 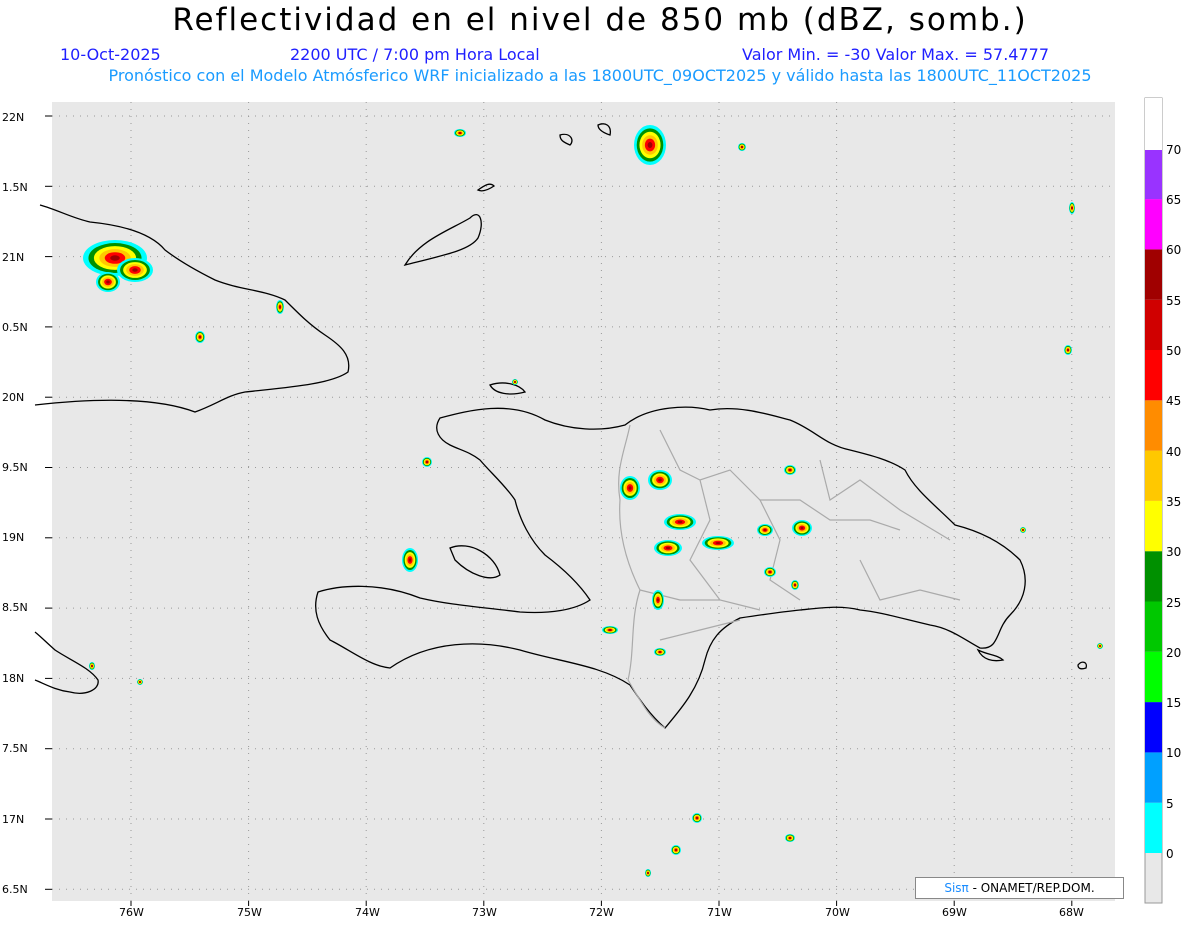 What do you see at coordinates (1174, 451) in the screenshot?
I see `colorbar-label: 40` at bounding box center [1174, 451].